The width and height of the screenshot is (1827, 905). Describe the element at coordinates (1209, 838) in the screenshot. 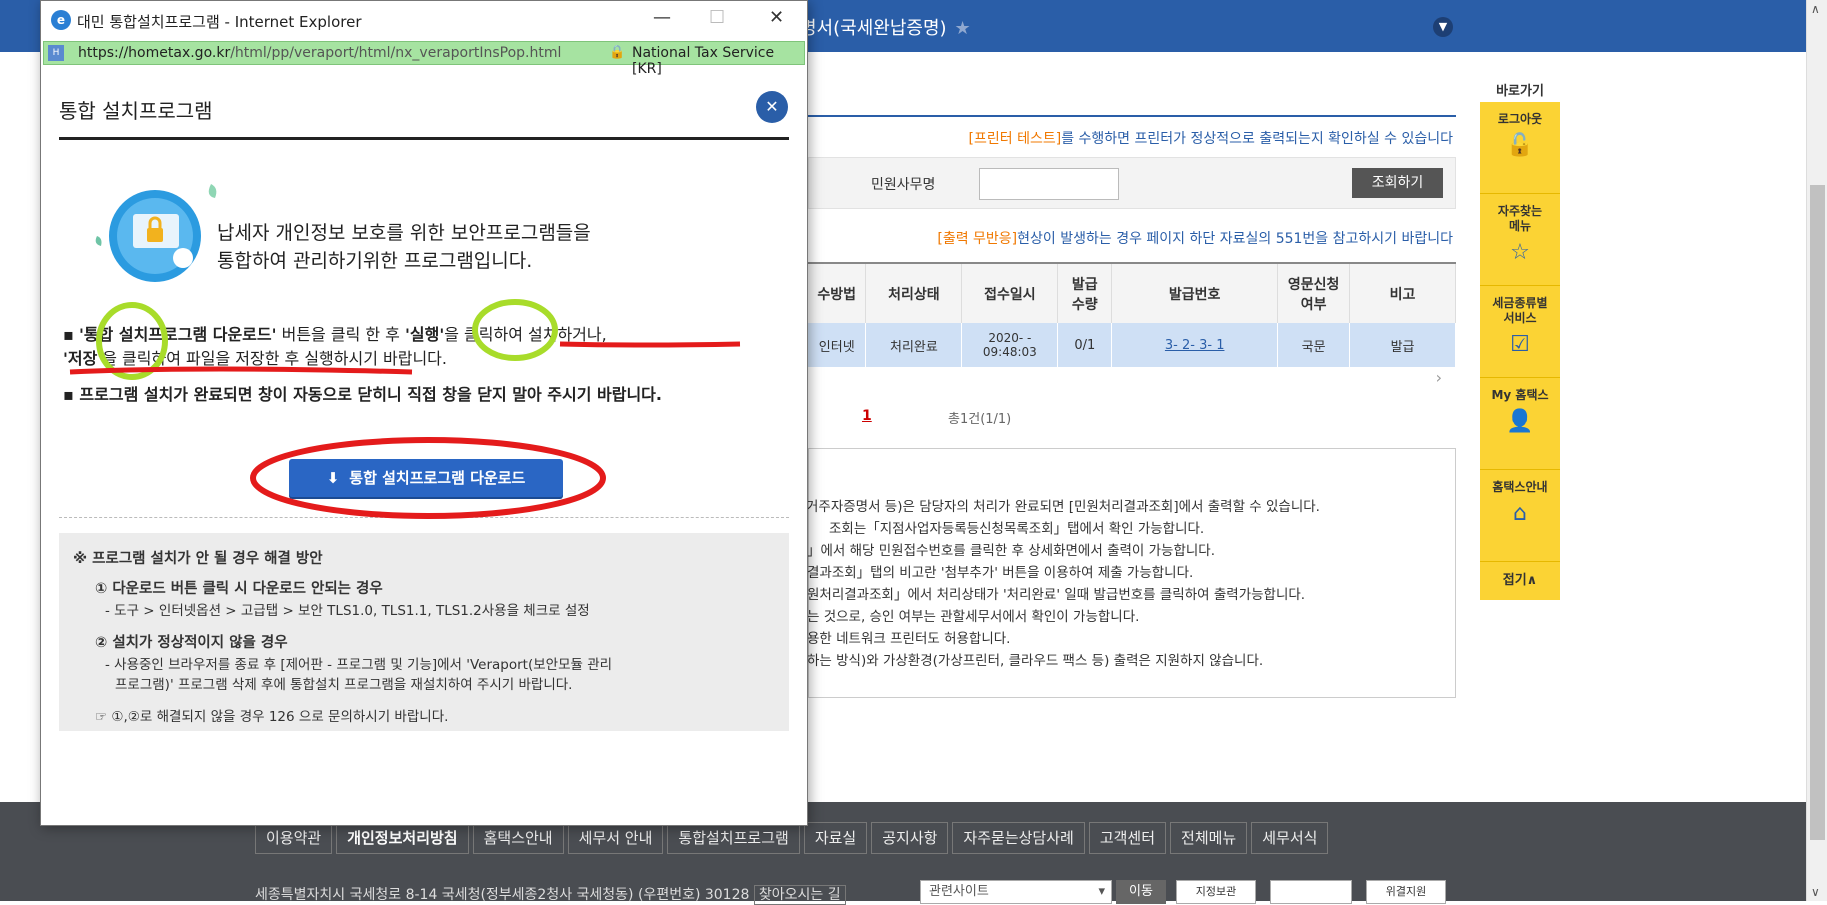

I see `footer-link: 전체메뉴` at that location.